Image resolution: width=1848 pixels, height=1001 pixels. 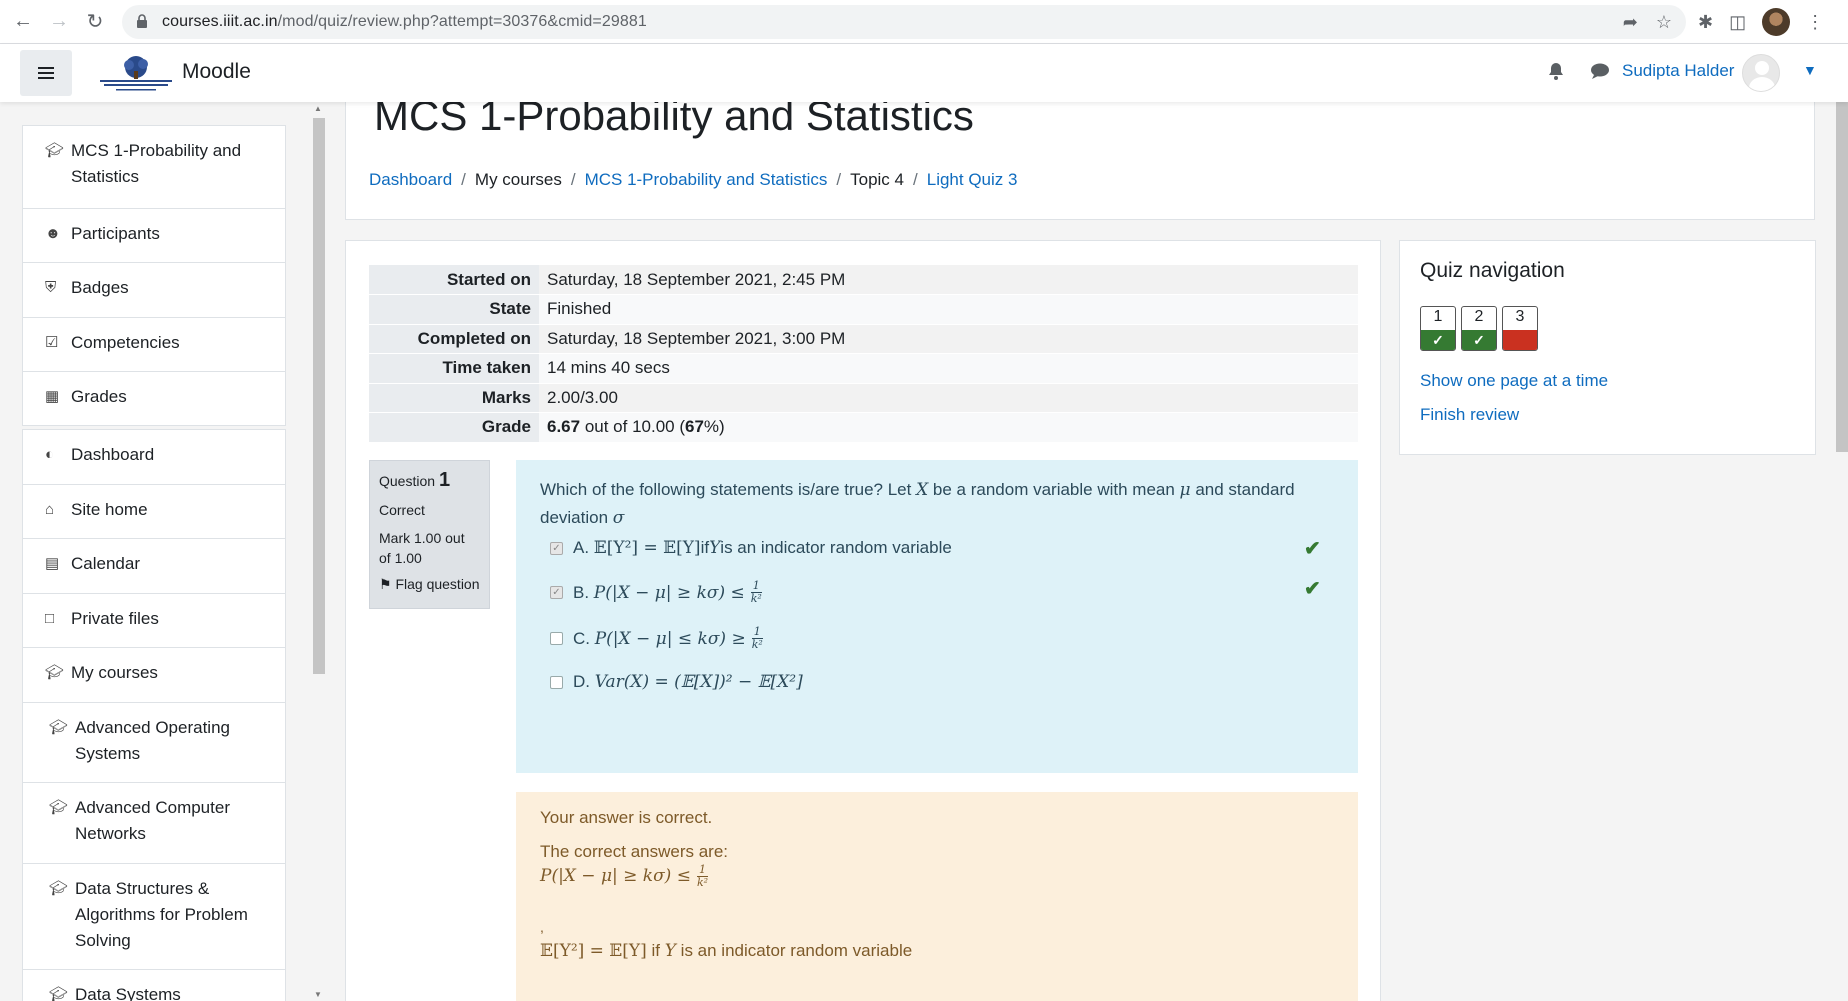 What do you see at coordinates (154, 457) in the screenshot?
I see `sidebar-item-dashboard: ◐ Dashboard` at bounding box center [154, 457].